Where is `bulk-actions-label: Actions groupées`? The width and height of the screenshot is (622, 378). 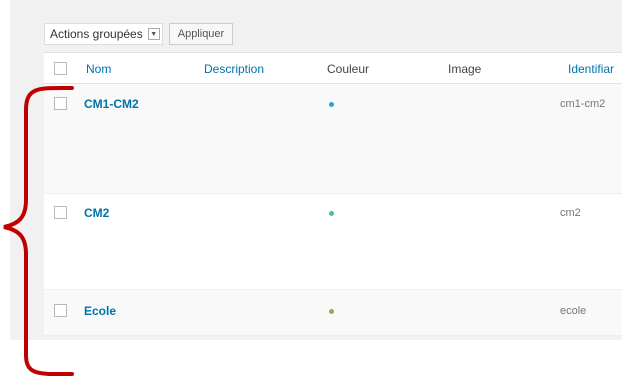
bulk-actions-label: Actions groupées is located at coordinates (96, 34).